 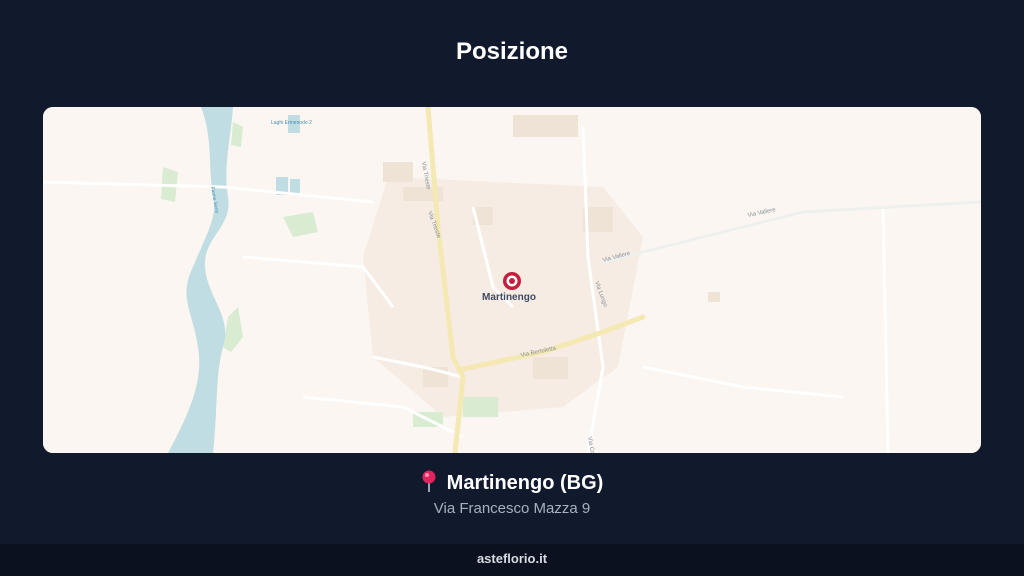 I want to click on location-heading: Martinengo (BG), so click(x=512, y=484).